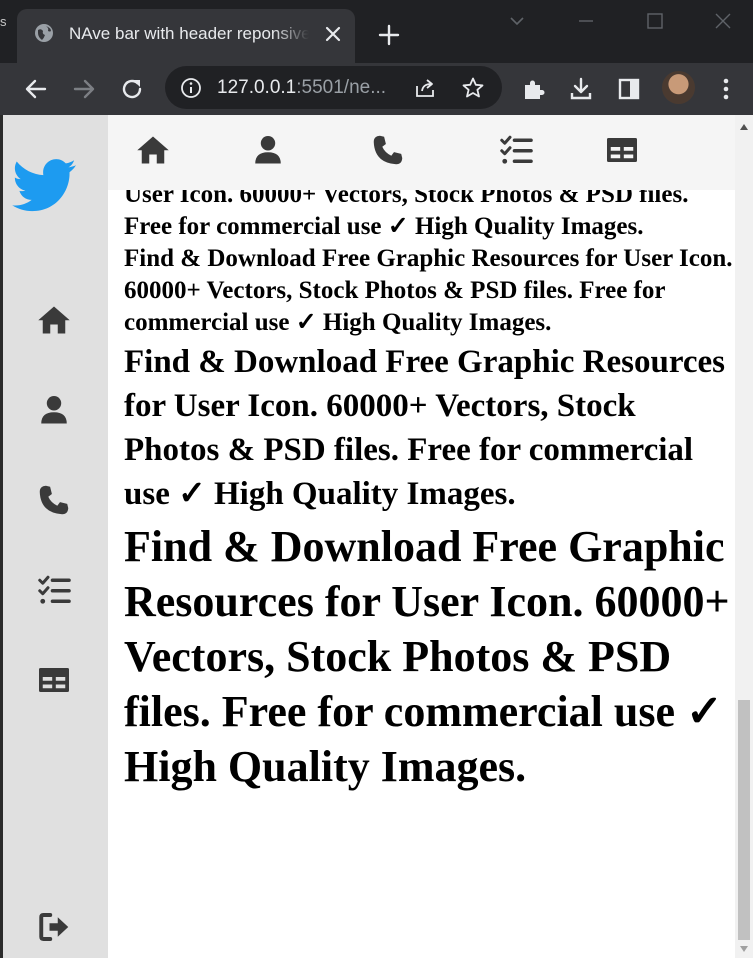 The width and height of the screenshot is (753, 958). Describe the element at coordinates (55, 536) in the screenshot. I see `sidebar` at that location.